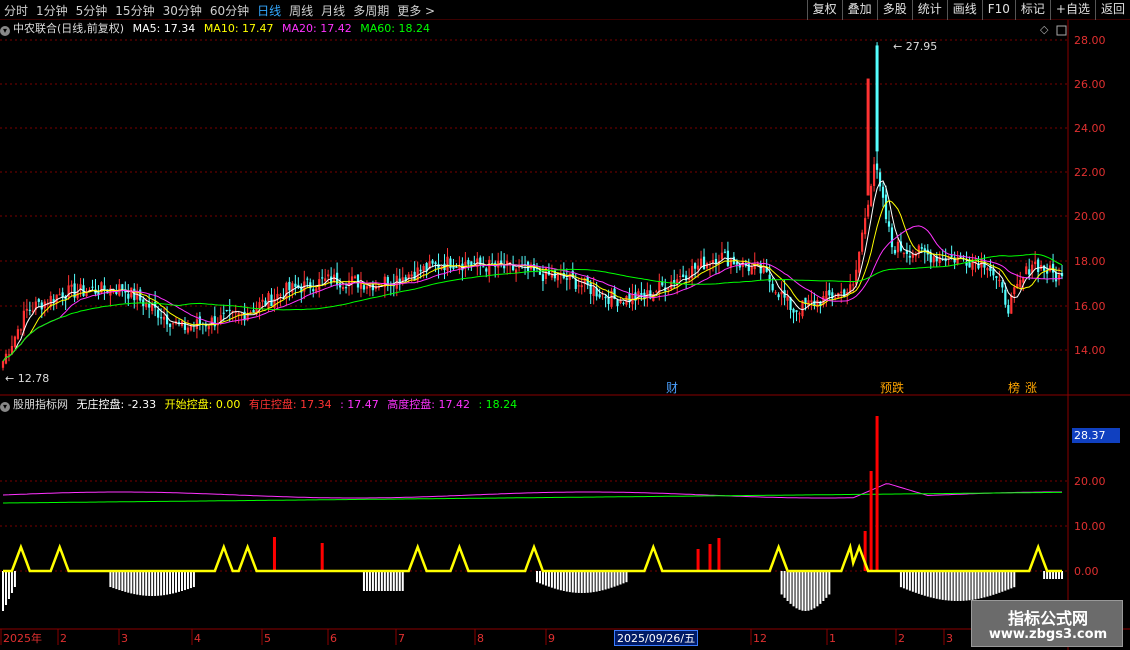  Describe the element at coordinates (428, 404) in the screenshot. I see `indicator-item: 高度控盘: 17.42` at that location.